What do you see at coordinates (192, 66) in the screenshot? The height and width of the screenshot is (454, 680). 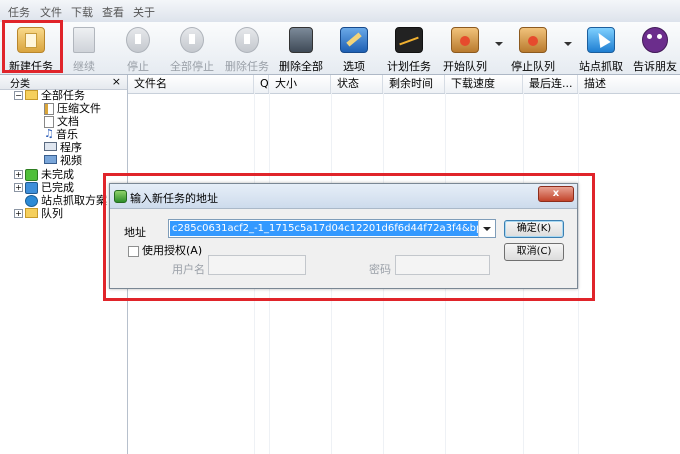 I see `stop-all-label: 全部停止` at bounding box center [192, 66].